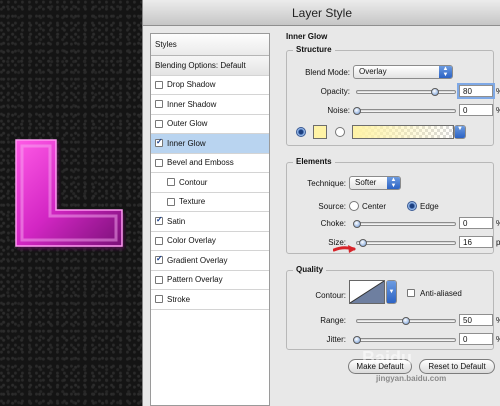 This screenshot has height=406, width=500. I want to click on style-item-label: Satin, so click(176, 221).